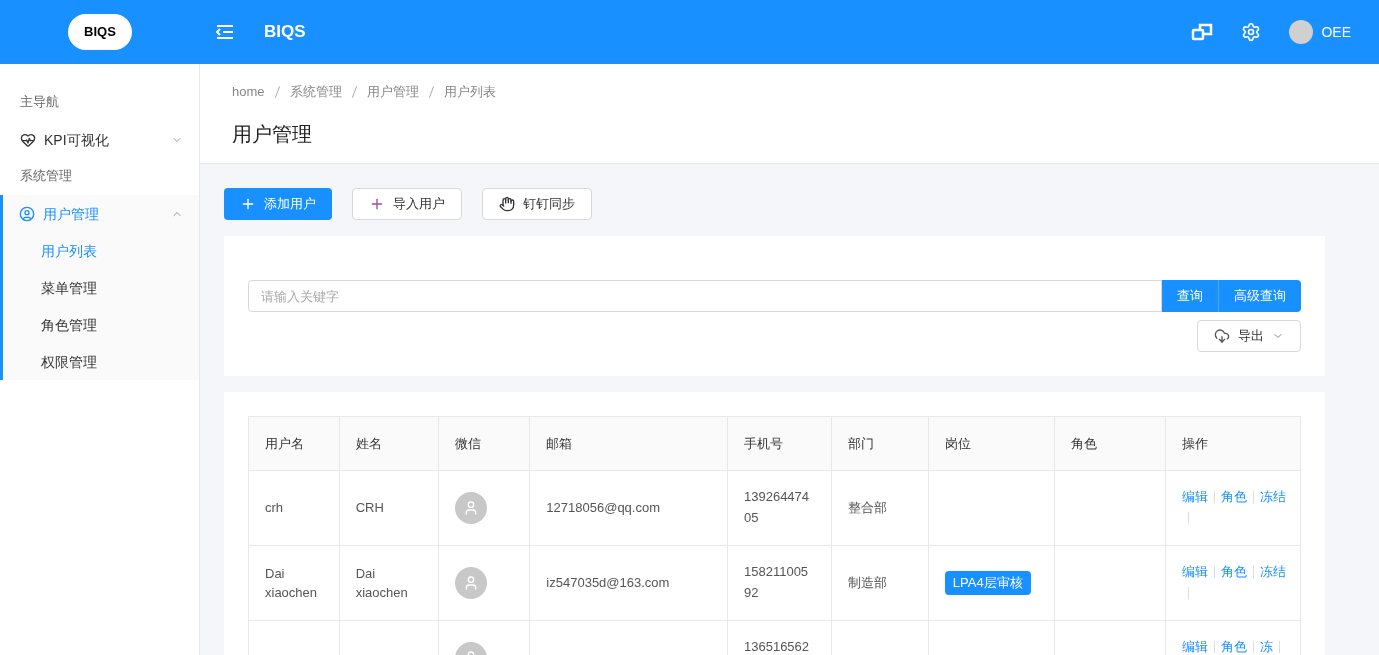 Image resolution: width=1379 pixels, height=655 pixels. I want to click on submenu-item: 权限管理, so click(101, 361).